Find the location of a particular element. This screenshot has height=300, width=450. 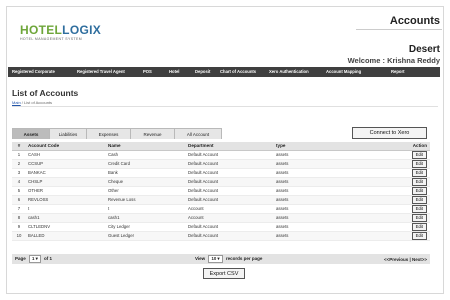

tab-assets: Assets is located at coordinates (31, 133).